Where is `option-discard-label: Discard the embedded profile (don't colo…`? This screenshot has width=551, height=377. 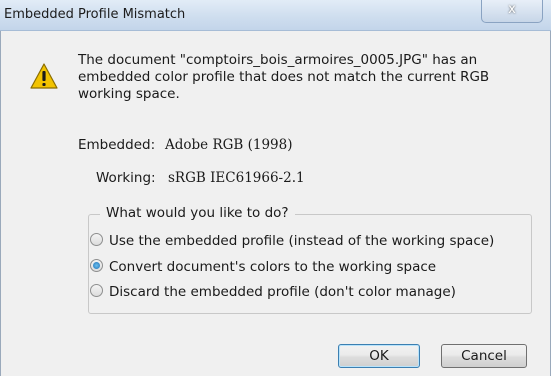
option-discard-label: Discard the embedded profile (don't colo… is located at coordinates (282, 292).